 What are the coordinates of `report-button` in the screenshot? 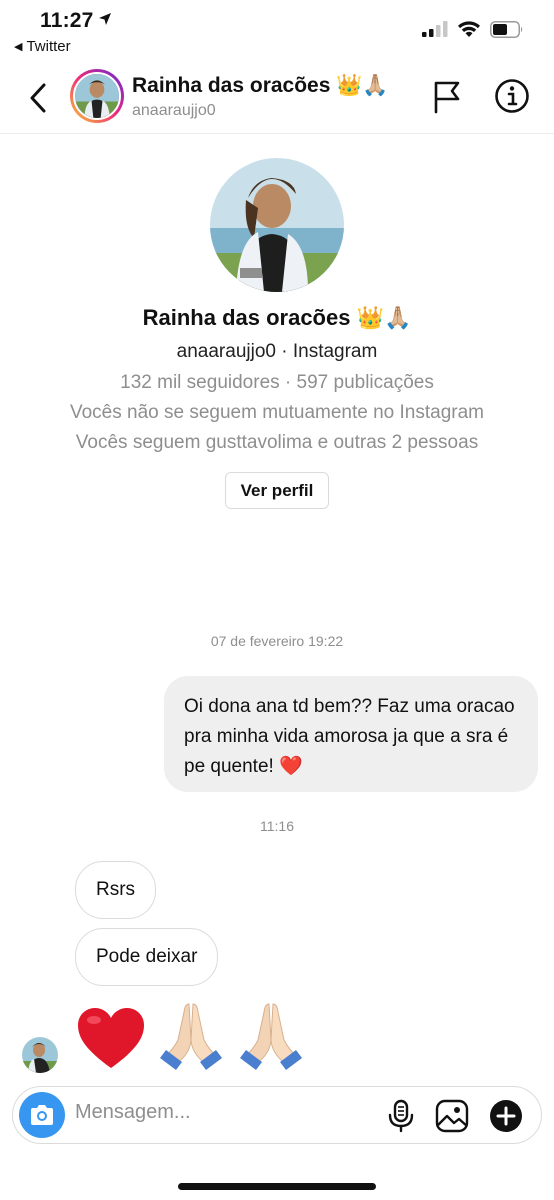 It's located at (447, 99).